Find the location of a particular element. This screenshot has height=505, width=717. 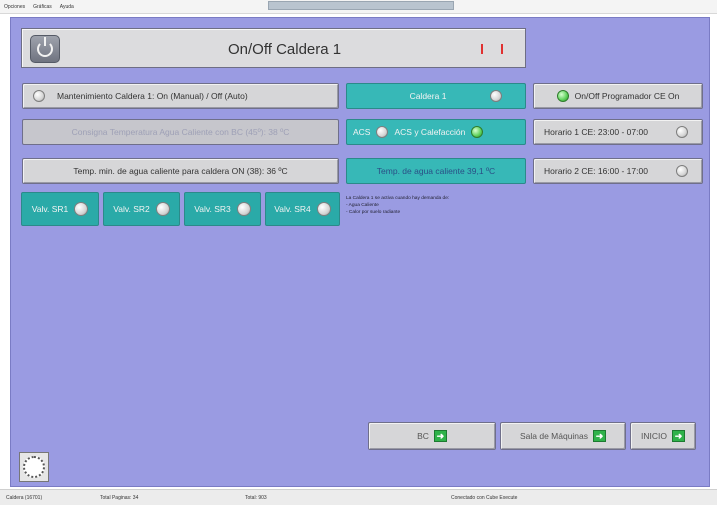

horario2-button: Horario 2 CE: 16:00 - 17:00 is located at coordinates (618, 171).